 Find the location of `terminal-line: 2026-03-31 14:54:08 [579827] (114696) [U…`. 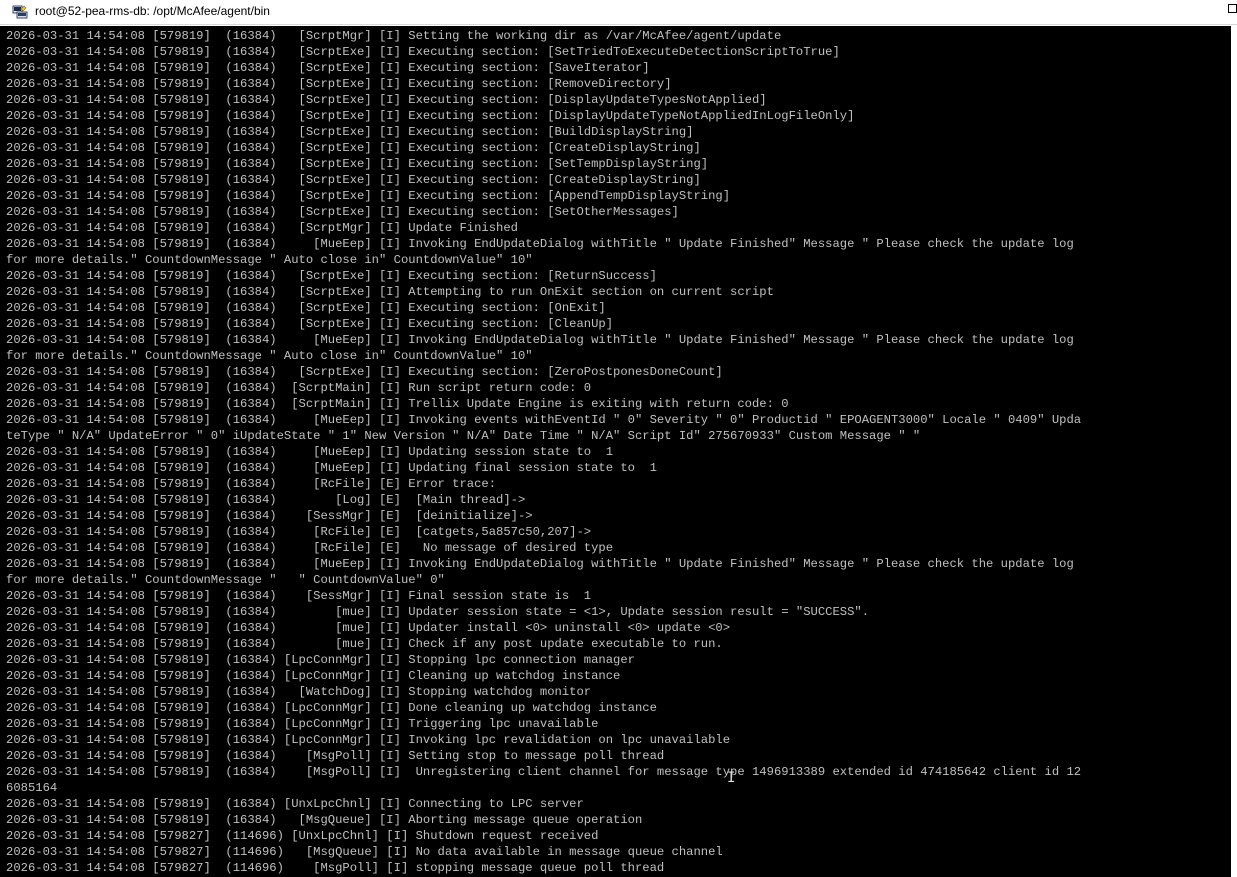

terminal-line: 2026-03-31 14:54:08 [579827] (114696) [U… is located at coordinates (302, 836).